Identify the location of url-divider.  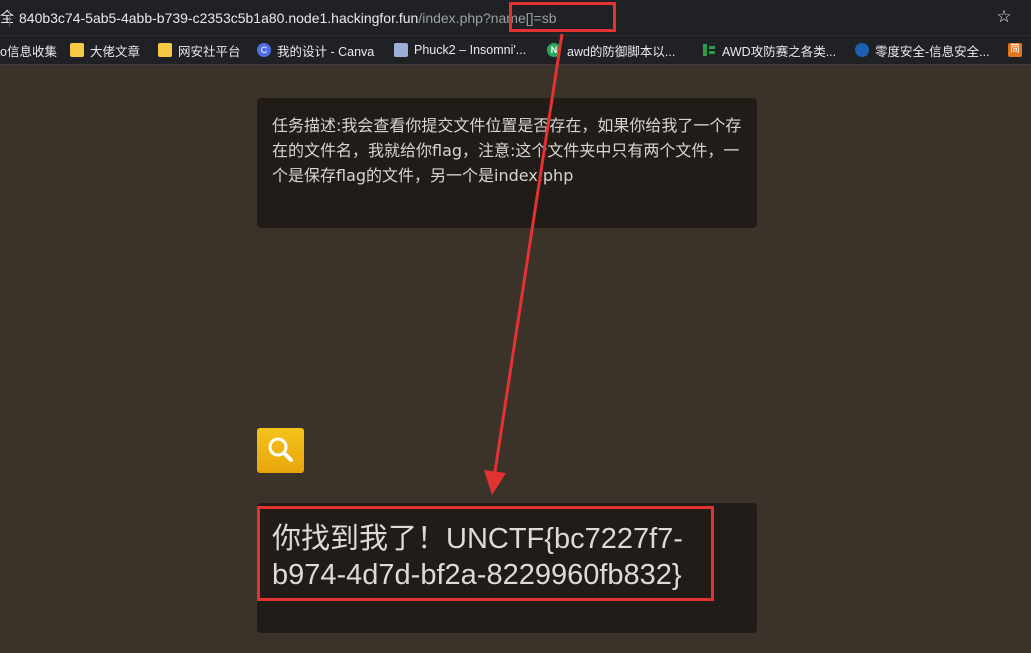
(9, 18).